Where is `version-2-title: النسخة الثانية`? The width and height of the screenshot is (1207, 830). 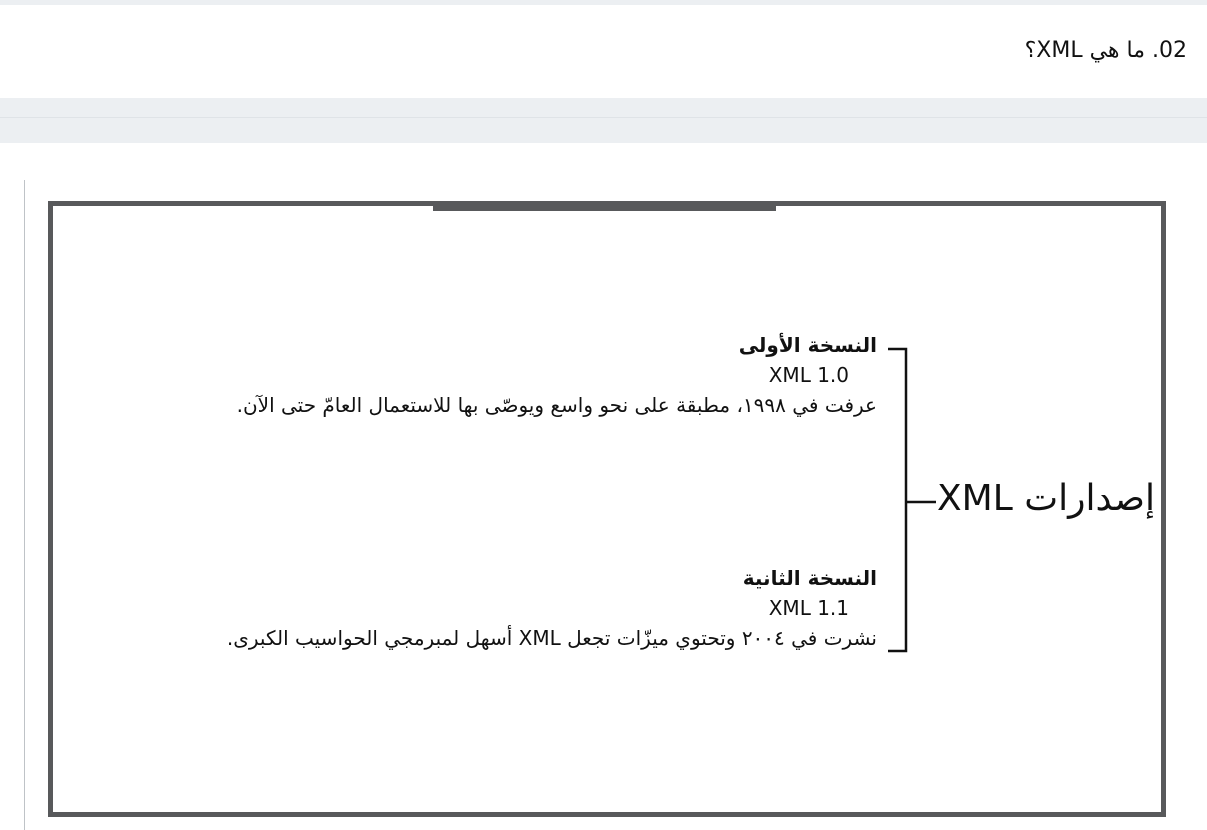 version-2-title: النسخة الثانية is located at coordinates (809, 578).